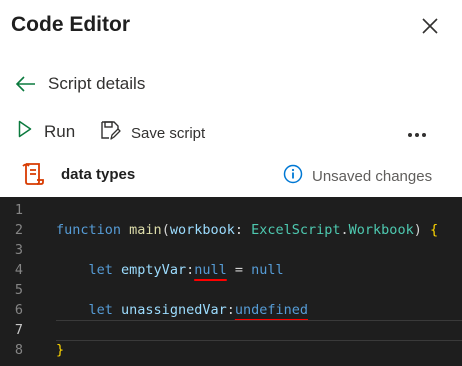 The height and width of the screenshot is (366, 462). What do you see at coordinates (165, 230) in the screenshot?
I see `code-token: (` at bounding box center [165, 230].